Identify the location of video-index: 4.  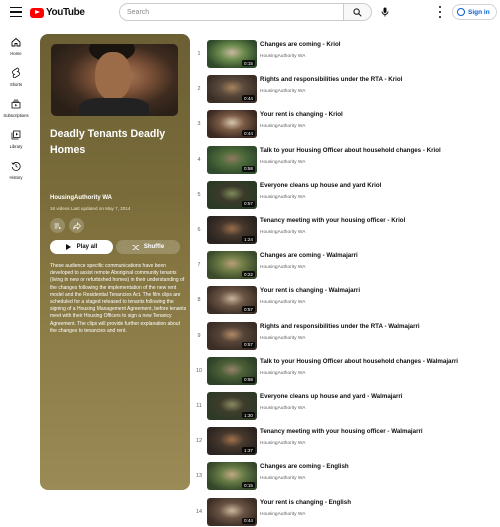
(199, 159).